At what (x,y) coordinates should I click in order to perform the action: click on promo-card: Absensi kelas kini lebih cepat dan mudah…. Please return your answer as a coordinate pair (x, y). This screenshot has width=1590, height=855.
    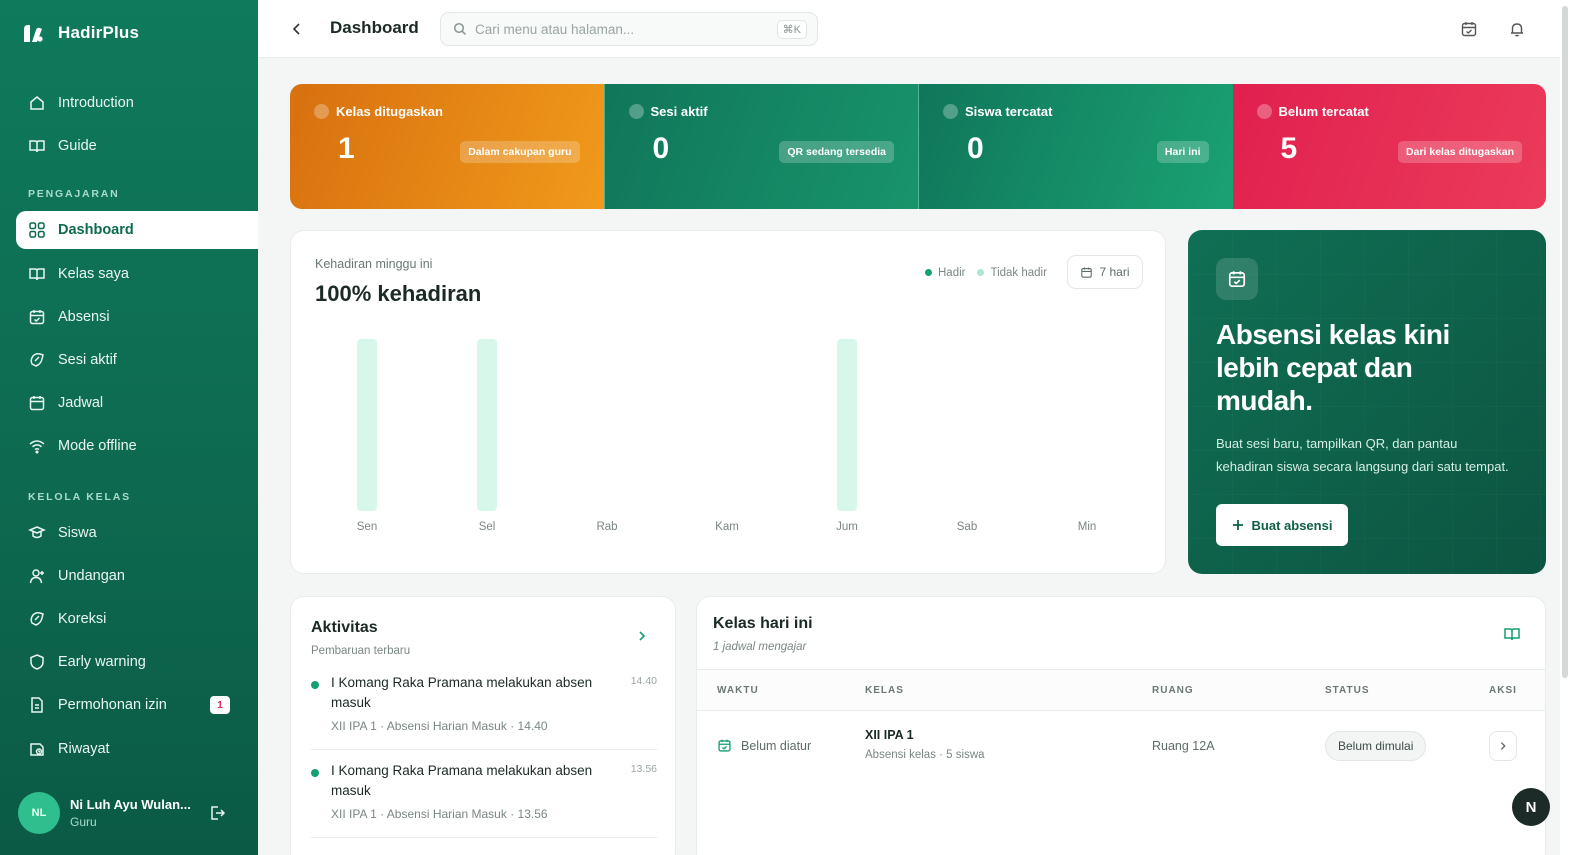
    Looking at the image, I should click on (1367, 402).